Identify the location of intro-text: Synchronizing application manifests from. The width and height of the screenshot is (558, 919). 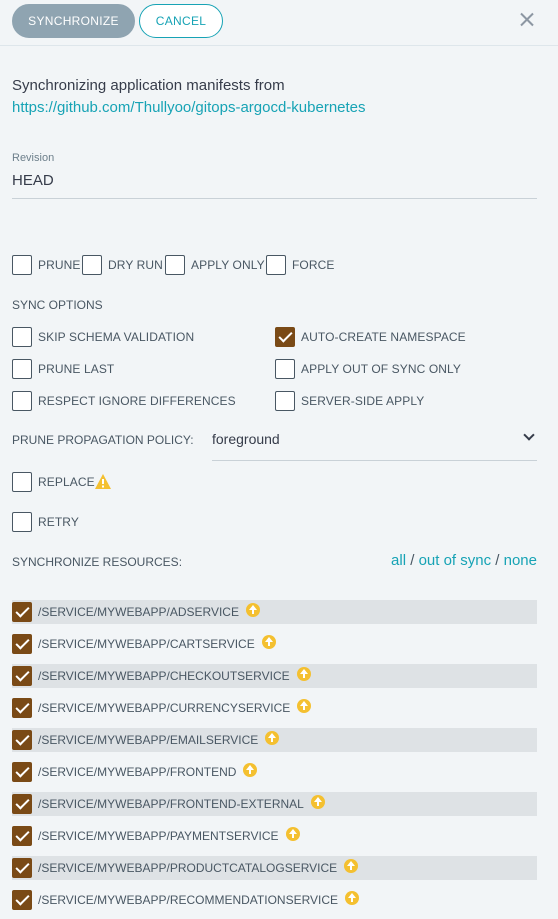
(148, 85).